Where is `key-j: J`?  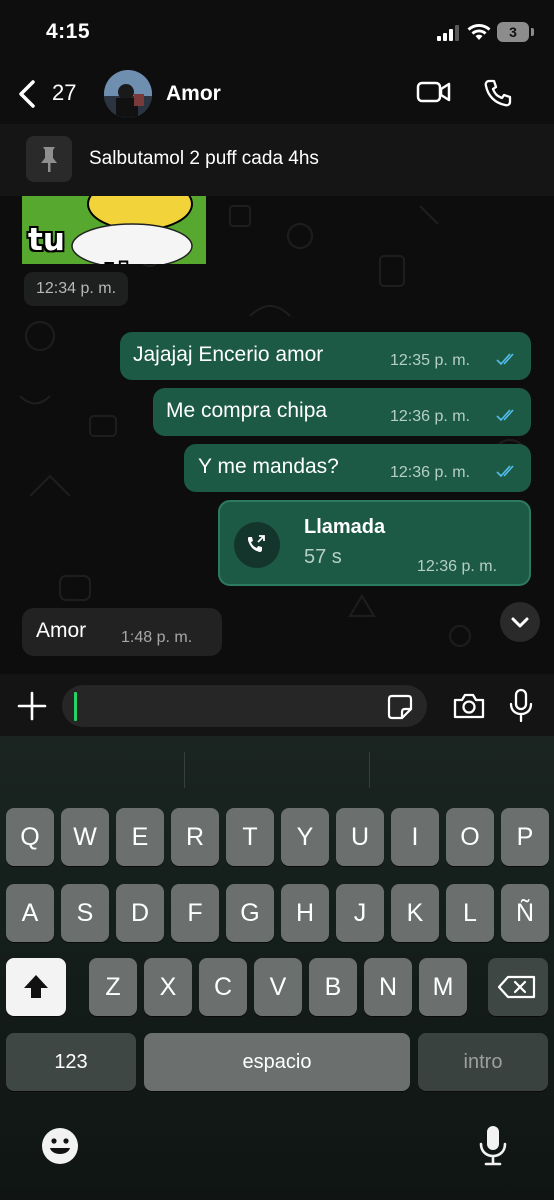
key-j: J is located at coordinates (360, 913).